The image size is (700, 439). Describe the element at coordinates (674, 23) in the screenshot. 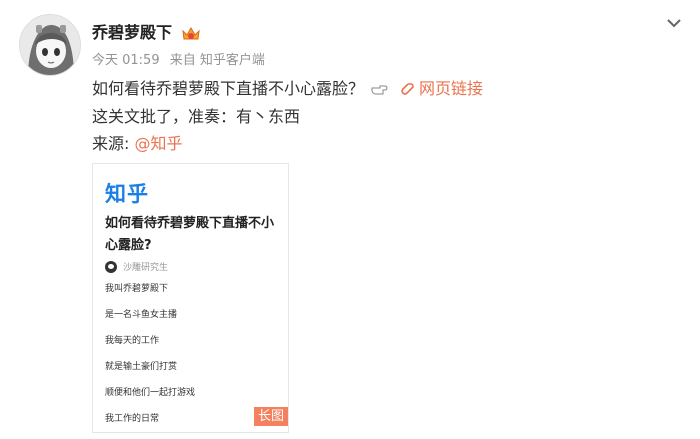

I see `chevron-down-icon` at that location.